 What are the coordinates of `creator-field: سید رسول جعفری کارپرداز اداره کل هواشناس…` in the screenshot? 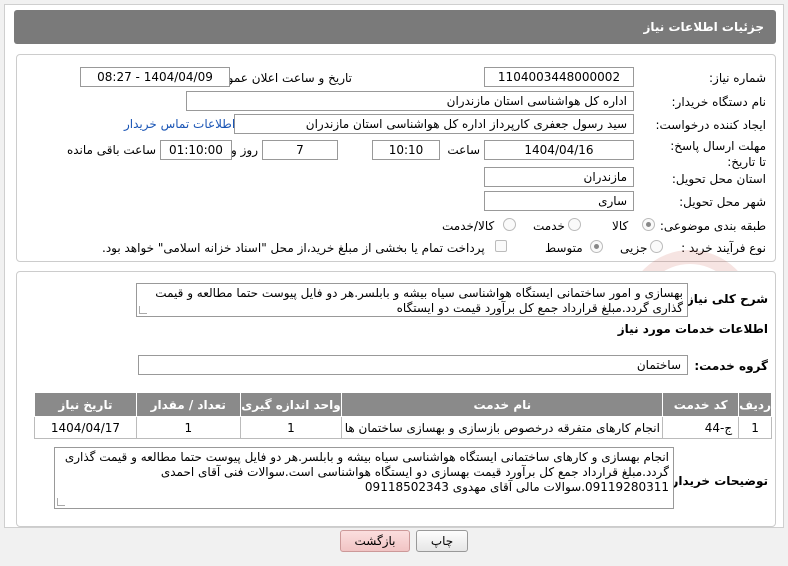 It's located at (434, 124).